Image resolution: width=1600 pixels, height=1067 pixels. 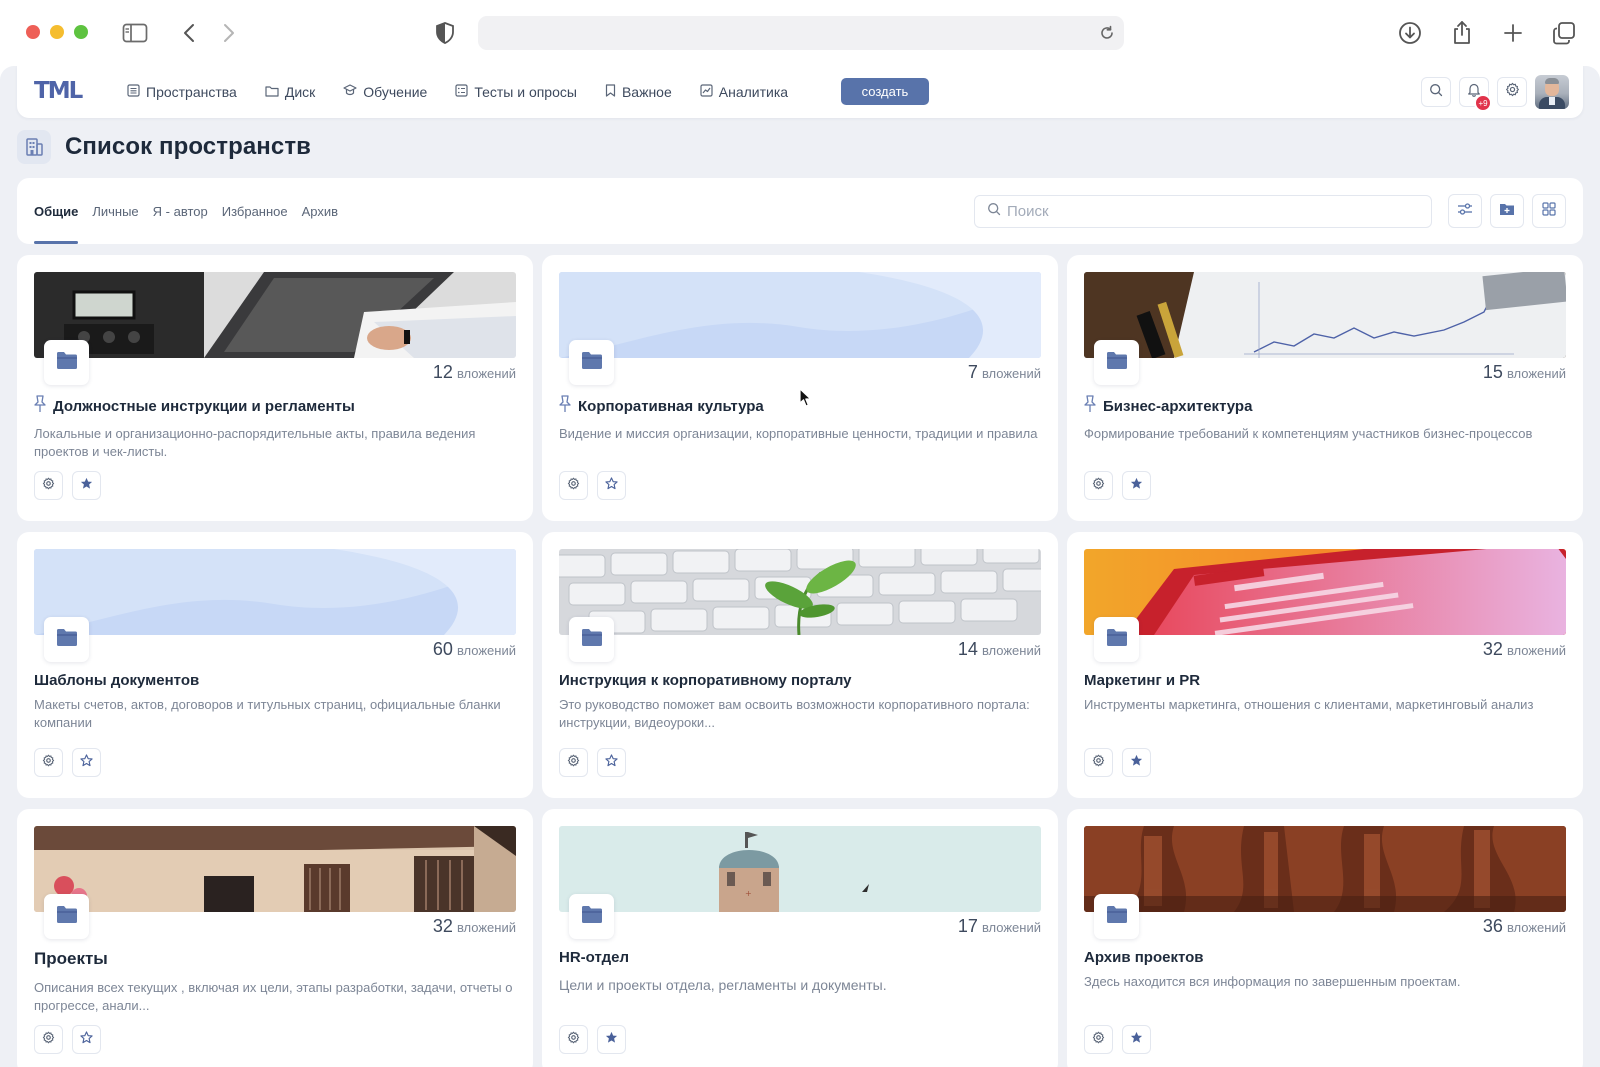 I want to click on tab-general: Общие, so click(x=56, y=211).